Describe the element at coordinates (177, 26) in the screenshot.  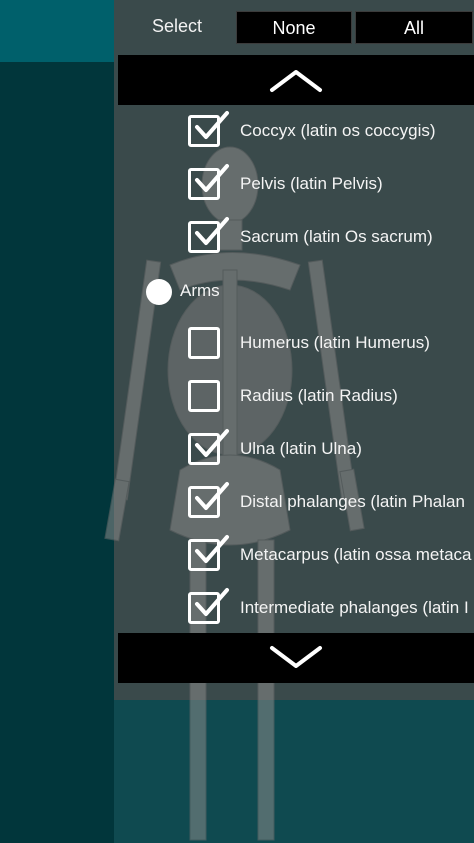
I see `select-label: Select` at that location.